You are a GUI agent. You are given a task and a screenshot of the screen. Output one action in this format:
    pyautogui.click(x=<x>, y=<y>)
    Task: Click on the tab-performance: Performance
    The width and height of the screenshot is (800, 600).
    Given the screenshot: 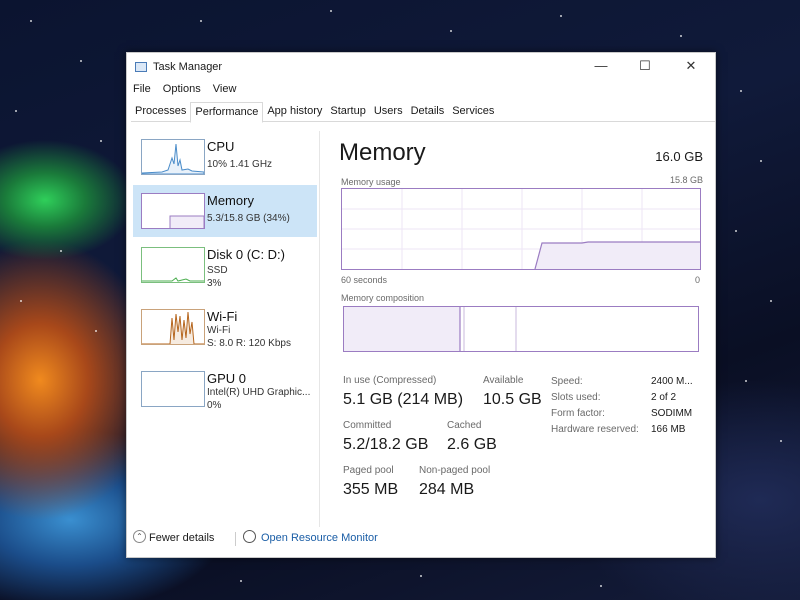 What is the action you would take?
    pyautogui.click(x=227, y=112)
    